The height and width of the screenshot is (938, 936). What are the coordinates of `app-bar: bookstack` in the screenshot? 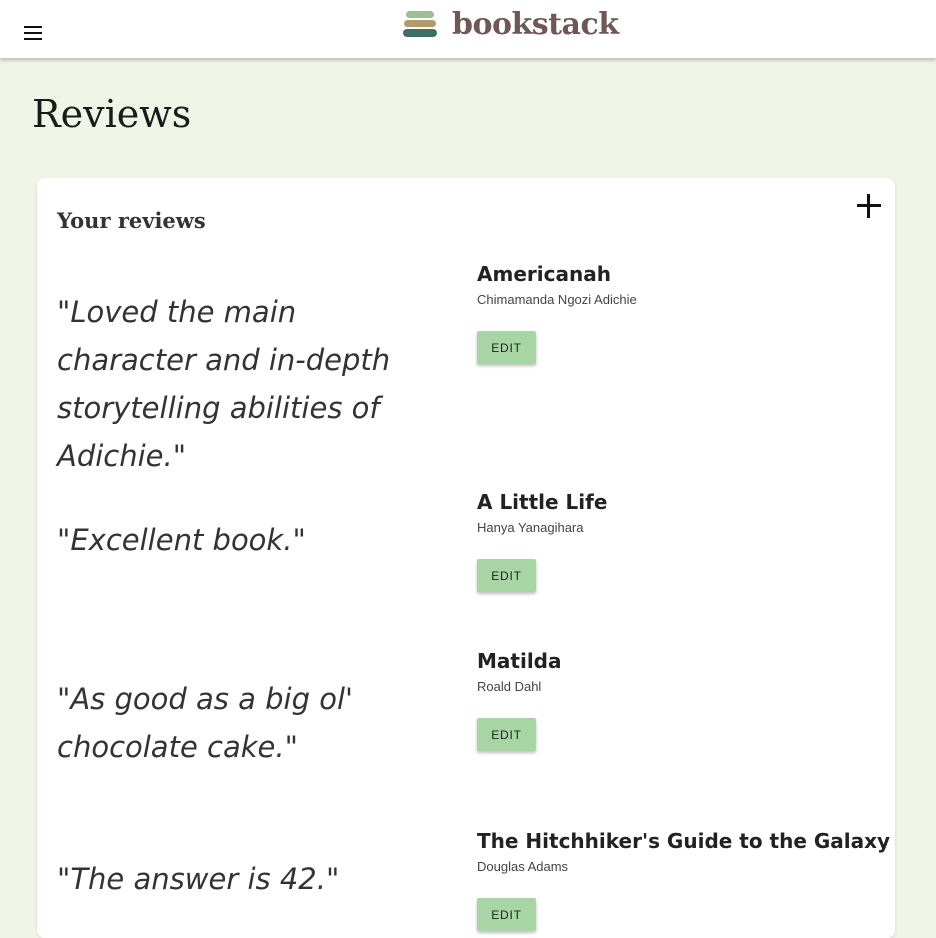 It's located at (468, 29).